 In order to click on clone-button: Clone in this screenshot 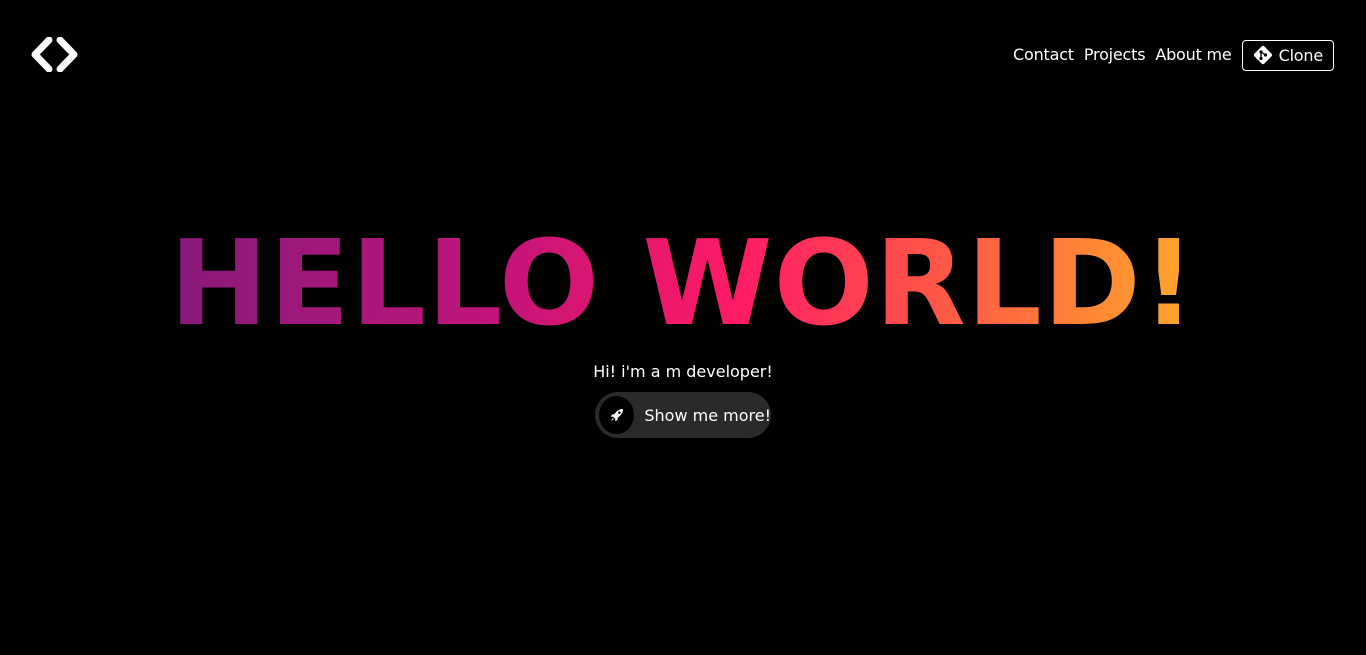, I will do `click(1287, 55)`.